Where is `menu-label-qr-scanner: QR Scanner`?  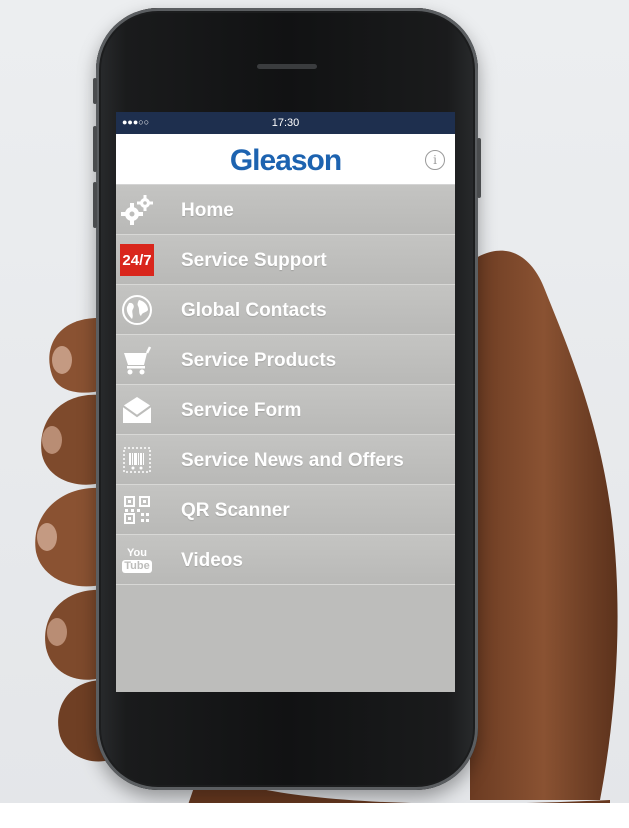 menu-label-qr-scanner: QR Scanner is located at coordinates (235, 510).